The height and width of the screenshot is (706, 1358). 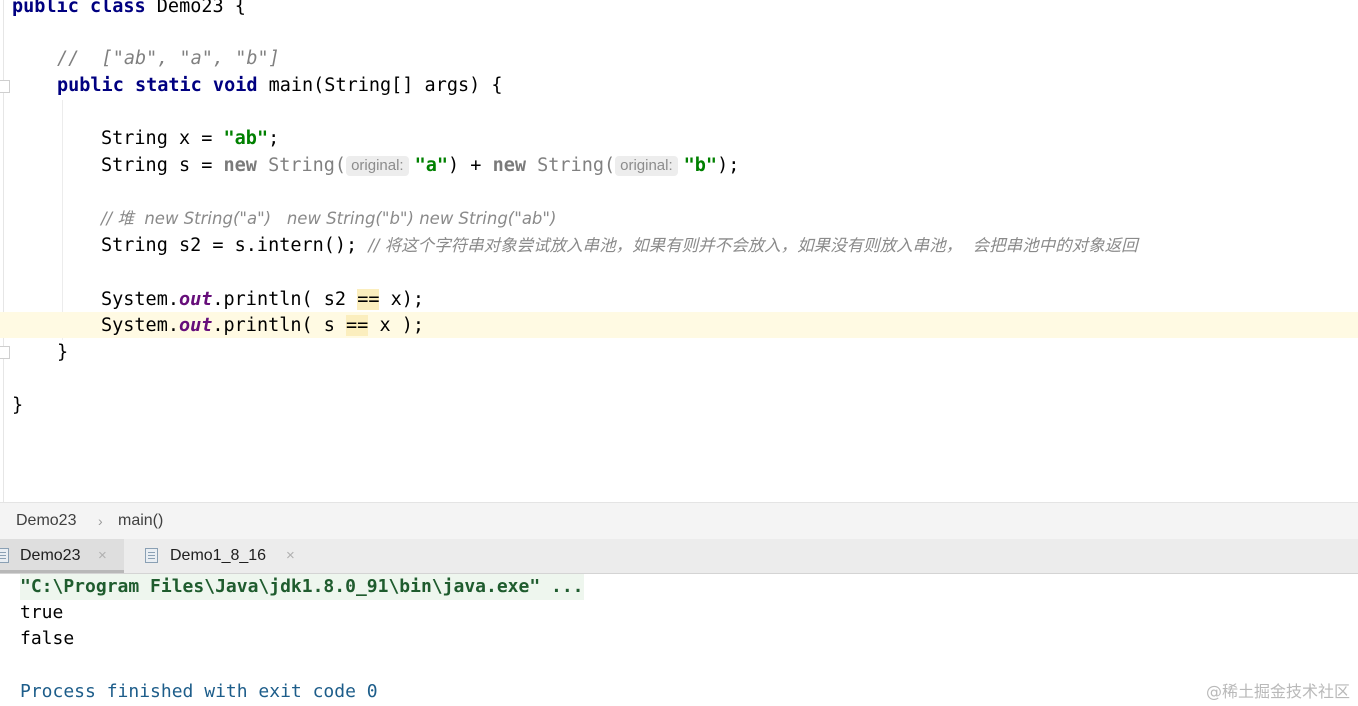 What do you see at coordinates (50, 555) in the screenshot?
I see `tab-label: Demo23` at bounding box center [50, 555].